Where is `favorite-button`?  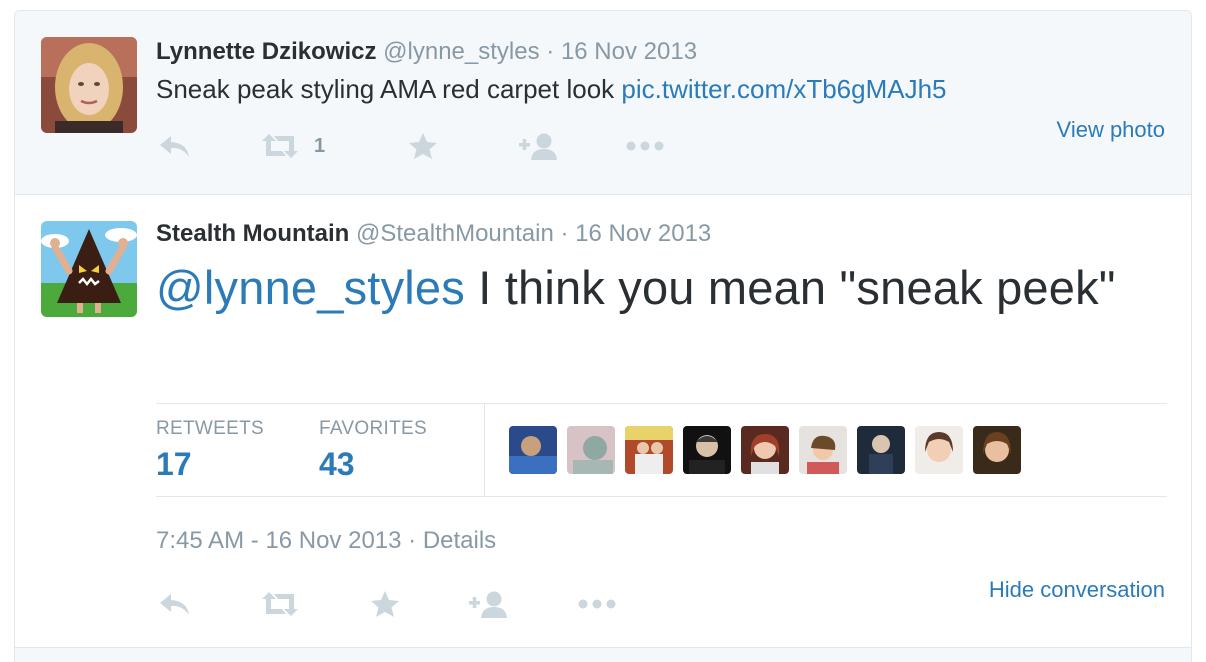 favorite-button is located at coordinates (385, 604).